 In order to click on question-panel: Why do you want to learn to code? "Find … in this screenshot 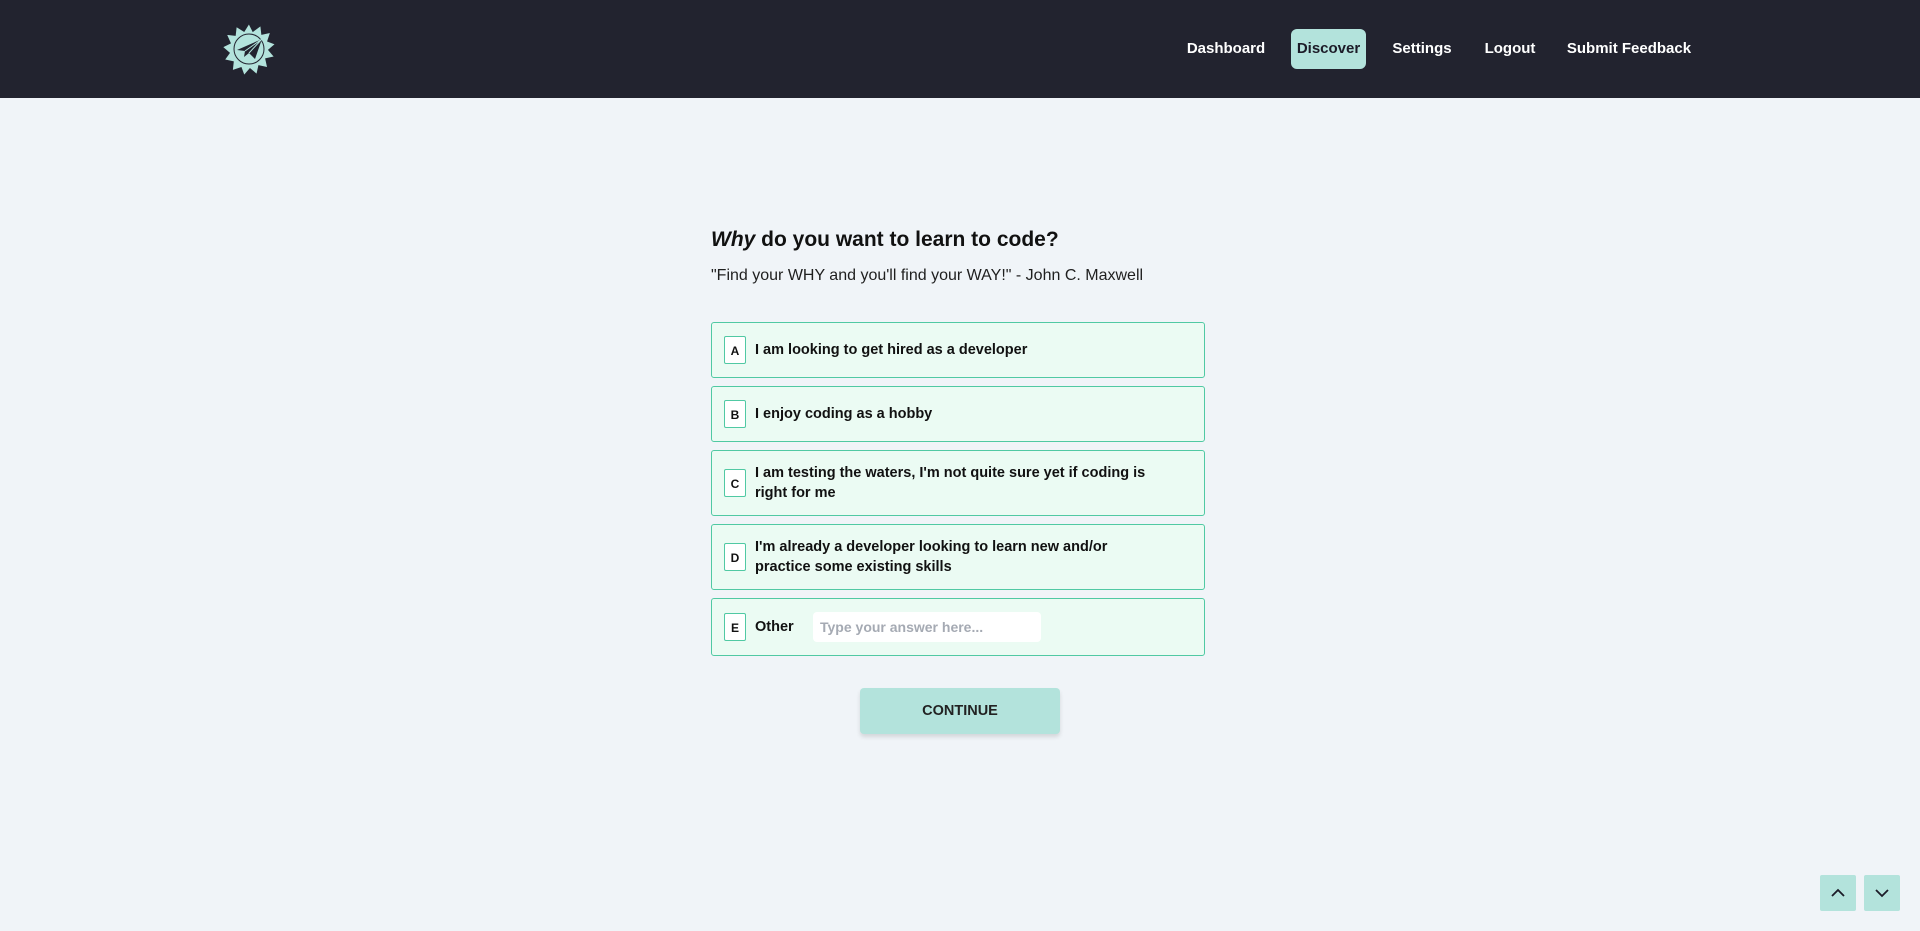, I will do `click(960, 439)`.